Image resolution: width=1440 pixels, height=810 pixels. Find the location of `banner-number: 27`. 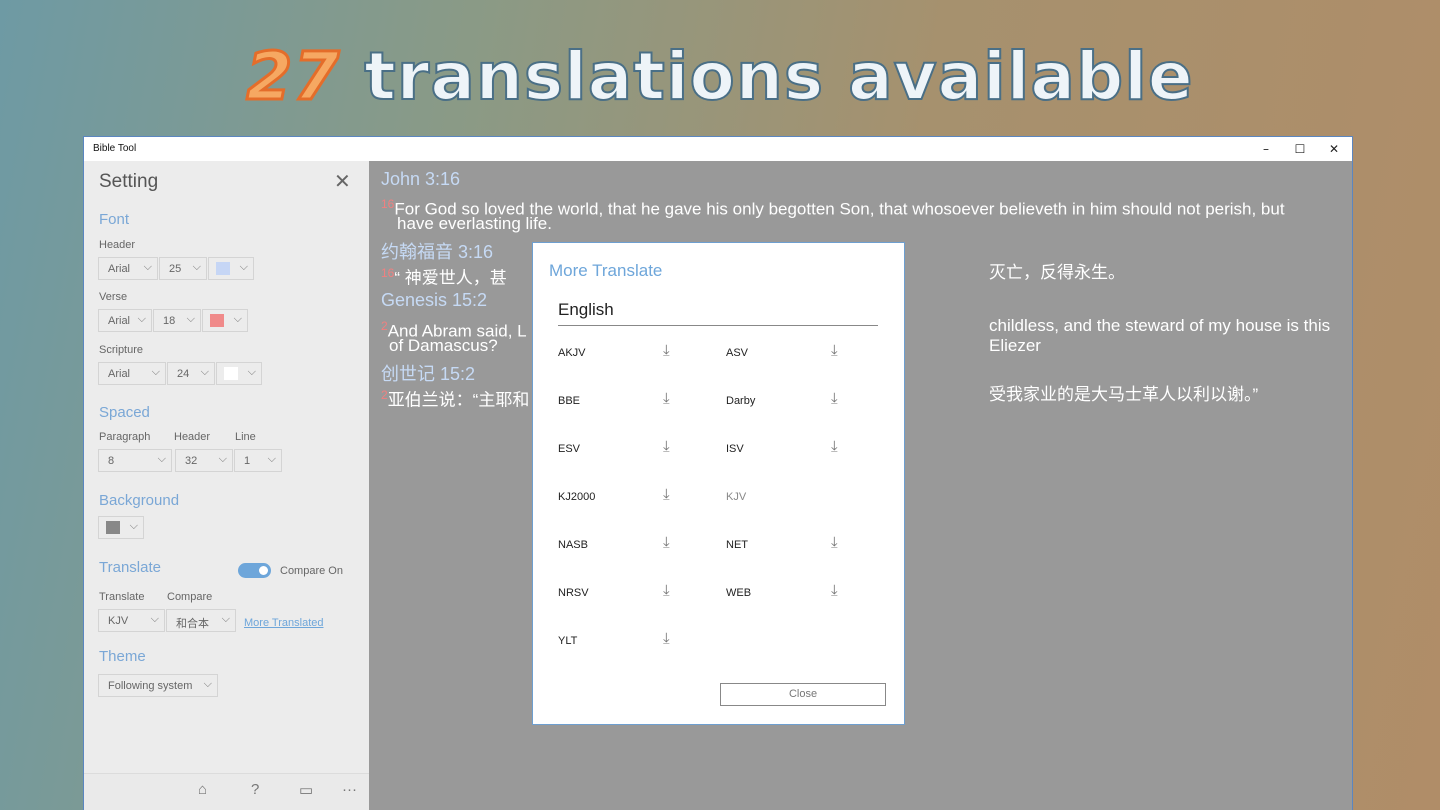

banner-number: 27 is located at coordinates (293, 77).